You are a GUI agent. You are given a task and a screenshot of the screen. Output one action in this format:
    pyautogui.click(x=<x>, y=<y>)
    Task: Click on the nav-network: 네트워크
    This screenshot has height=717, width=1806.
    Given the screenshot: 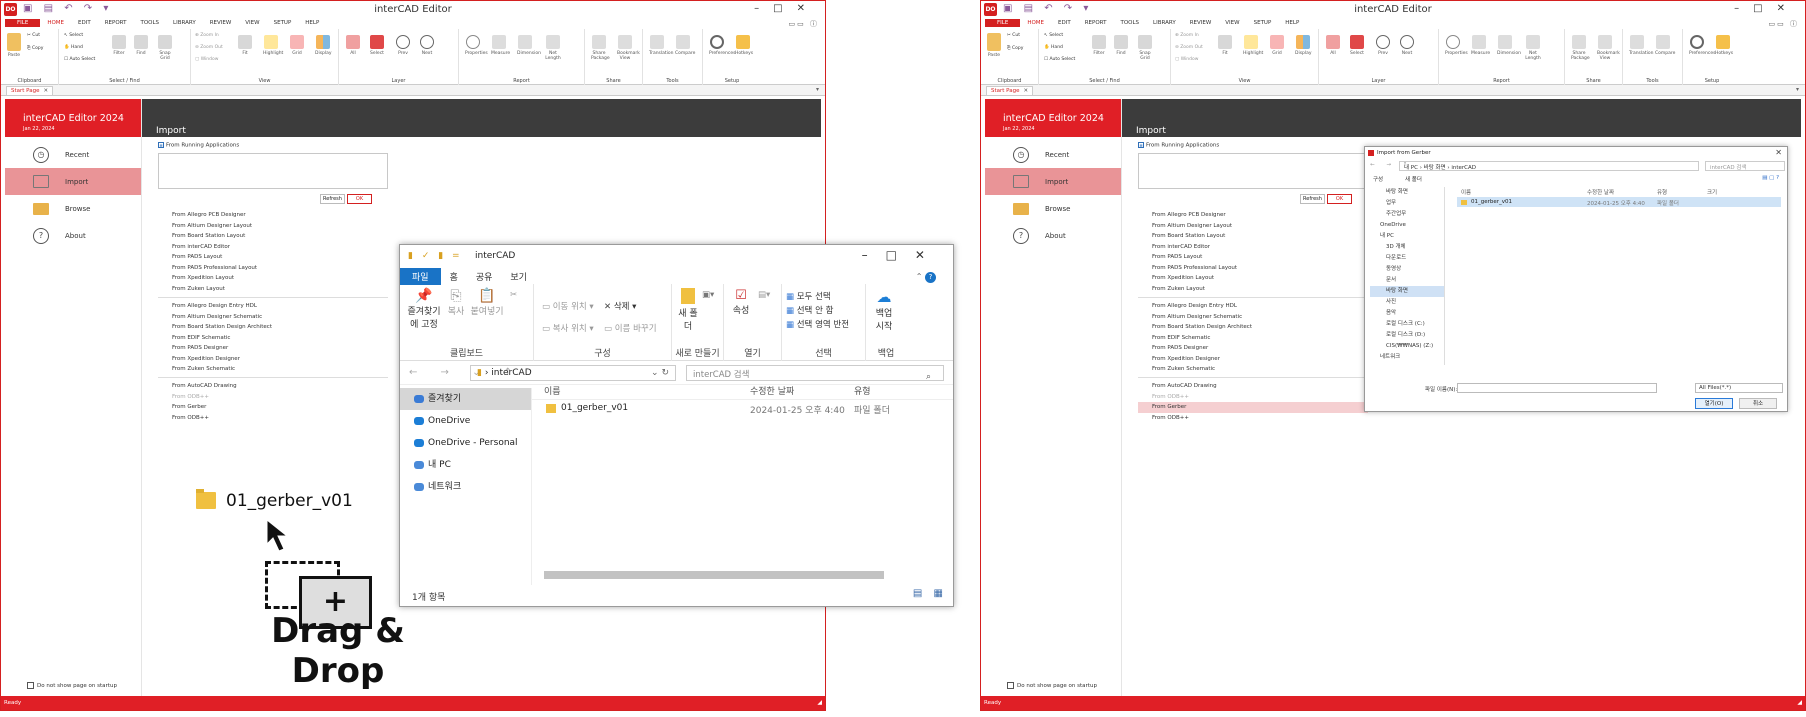 What is the action you would take?
    pyautogui.click(x=465, y=487)
    